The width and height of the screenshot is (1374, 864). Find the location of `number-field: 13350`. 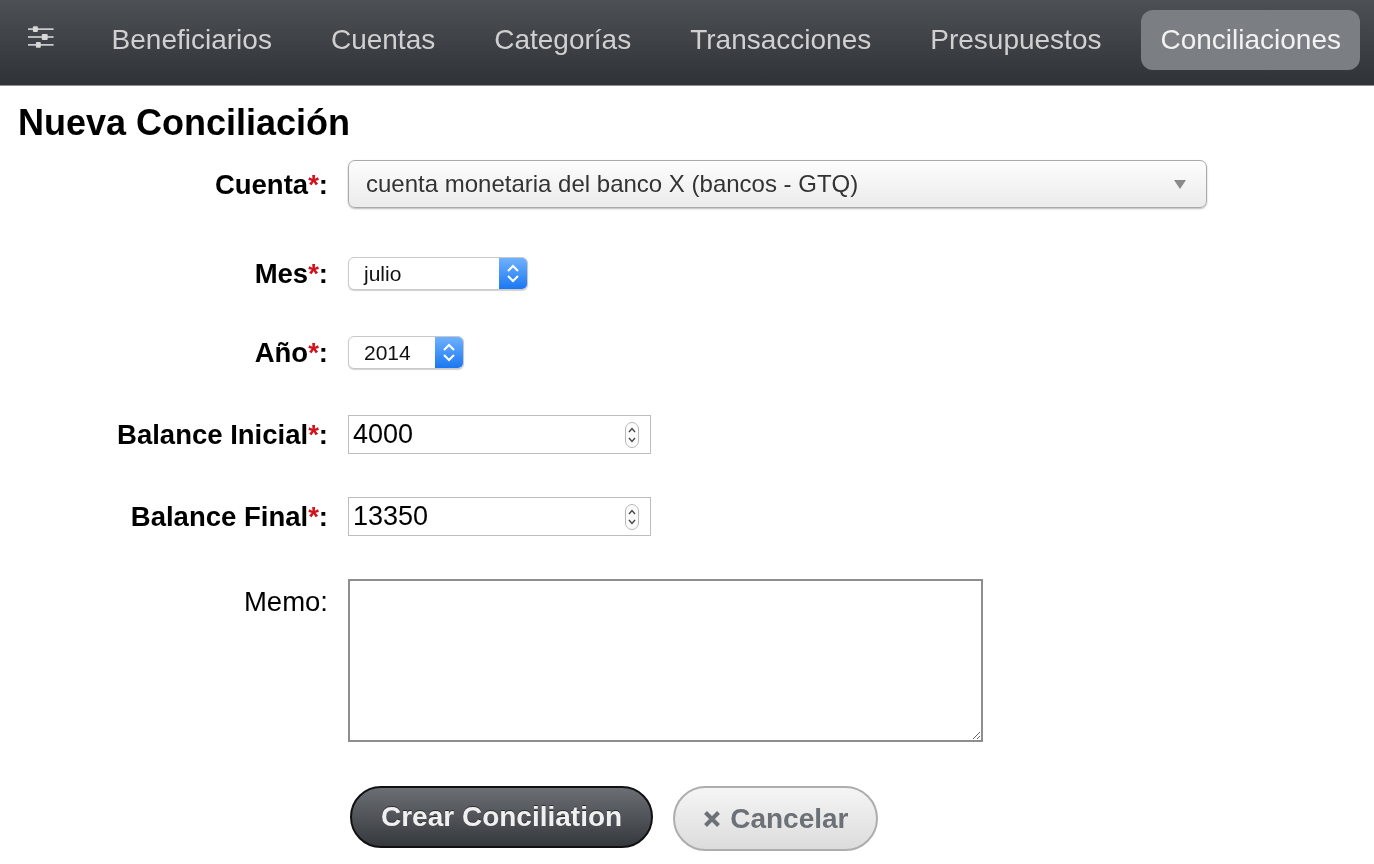

number-field: 13350 is located at coordinates (499, 516).